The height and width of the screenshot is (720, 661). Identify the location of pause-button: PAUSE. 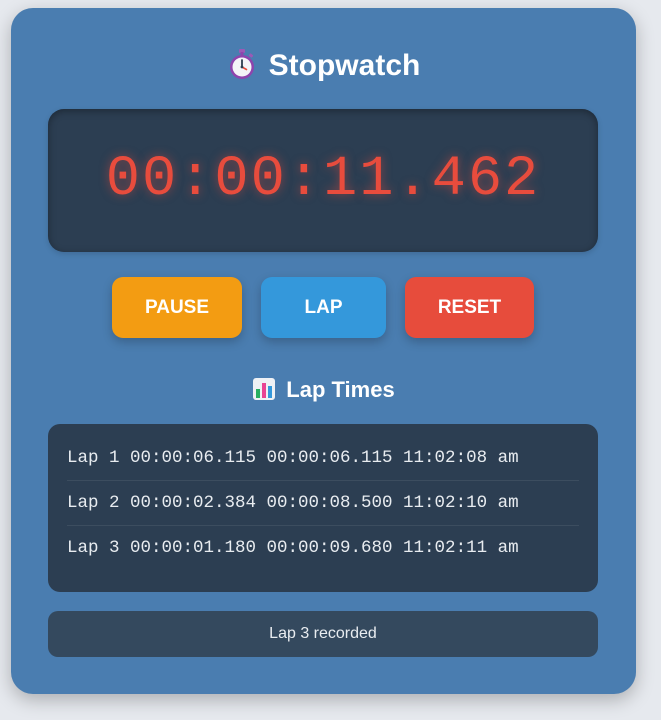
(177, 307).